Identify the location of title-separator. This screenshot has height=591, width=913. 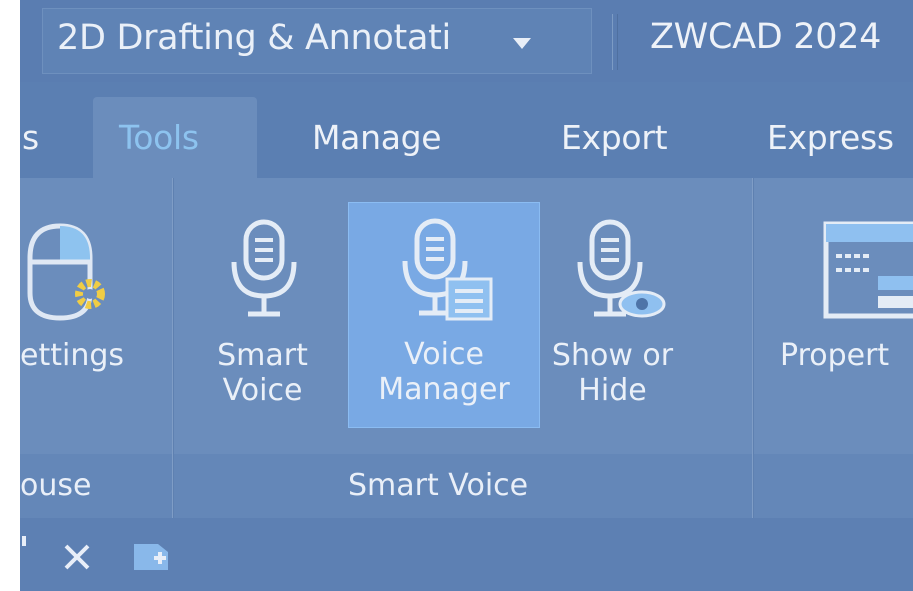
(615, 42).